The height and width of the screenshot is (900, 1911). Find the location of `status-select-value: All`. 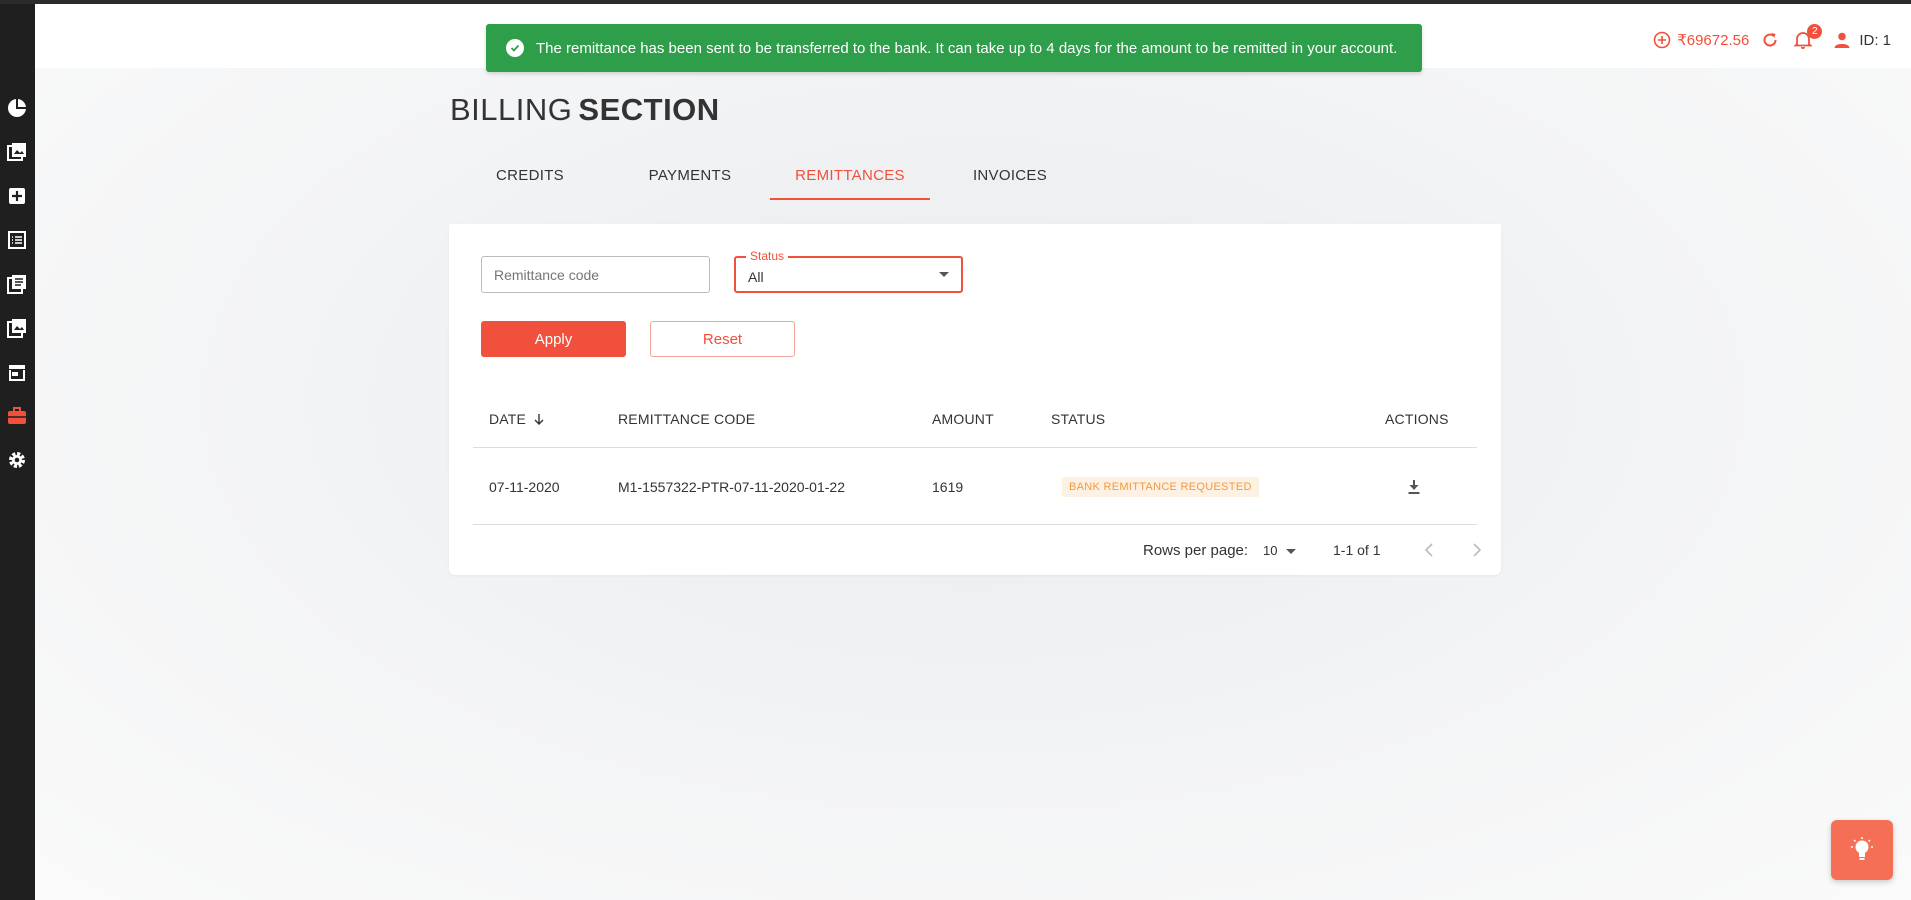

status-select-value: All is located at coordinates (756, 277).